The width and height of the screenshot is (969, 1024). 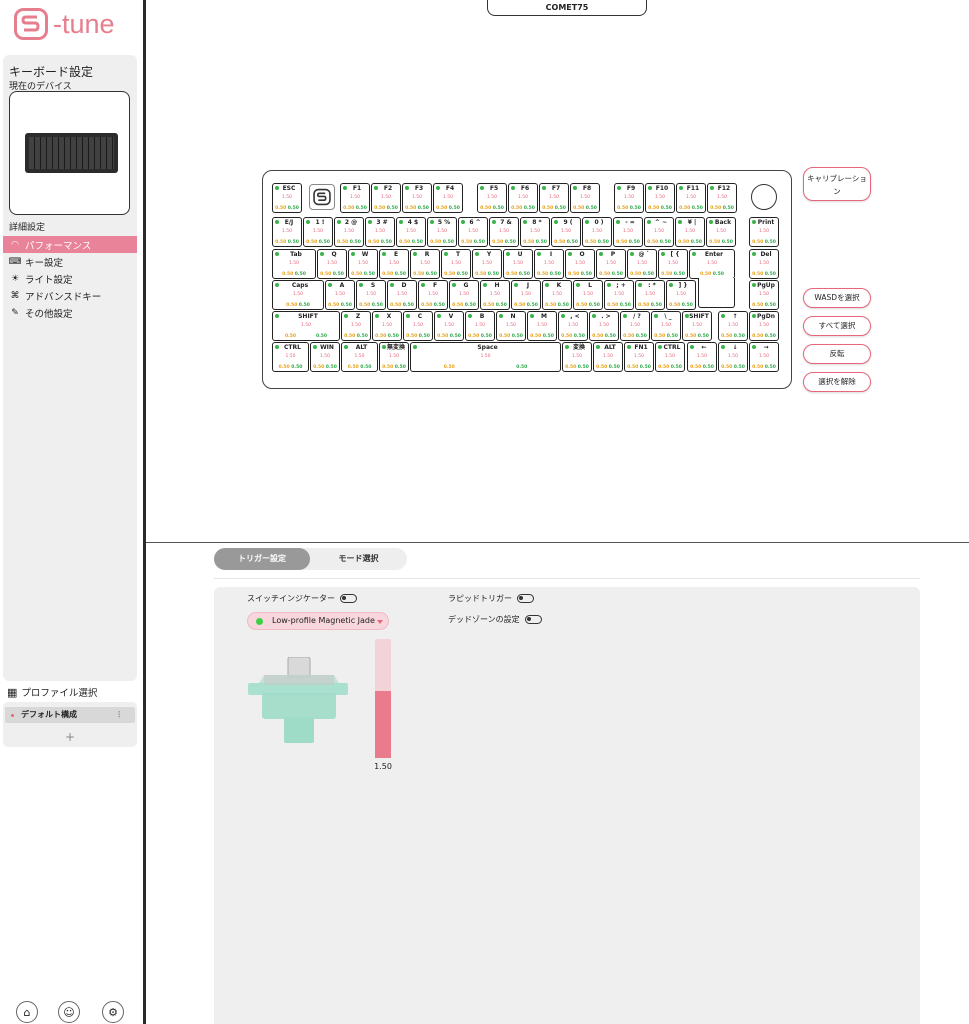 I want to click on key: @ ` 1.50 0.50 0.50, so click(x=642, y=264).